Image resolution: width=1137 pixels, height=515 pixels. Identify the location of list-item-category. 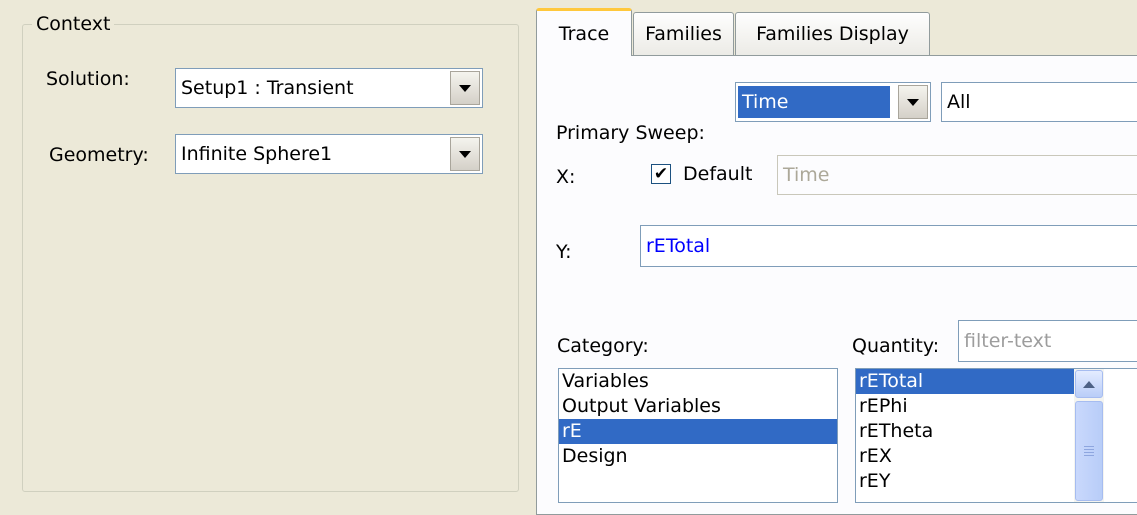
(698, 481).